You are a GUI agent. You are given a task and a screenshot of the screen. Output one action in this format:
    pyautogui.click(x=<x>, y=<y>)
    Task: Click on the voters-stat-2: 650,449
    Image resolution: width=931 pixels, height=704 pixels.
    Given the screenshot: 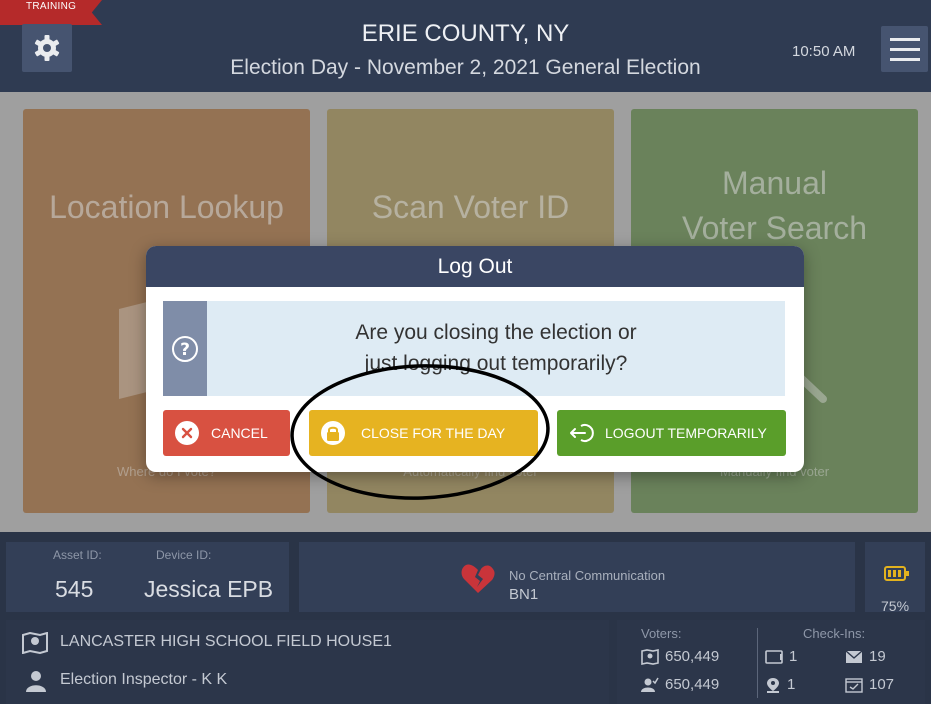 What is the action you would take?
    pyautogui.click(x=680, y=684)
    